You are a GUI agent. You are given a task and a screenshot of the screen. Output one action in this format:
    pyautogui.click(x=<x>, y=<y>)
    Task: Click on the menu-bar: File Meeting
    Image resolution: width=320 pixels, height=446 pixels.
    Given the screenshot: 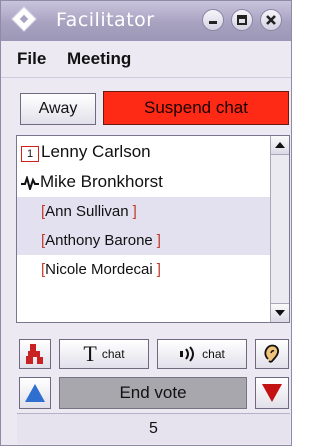 What is the action you would take?
    pyautogui.click(x=146, y=59)
    